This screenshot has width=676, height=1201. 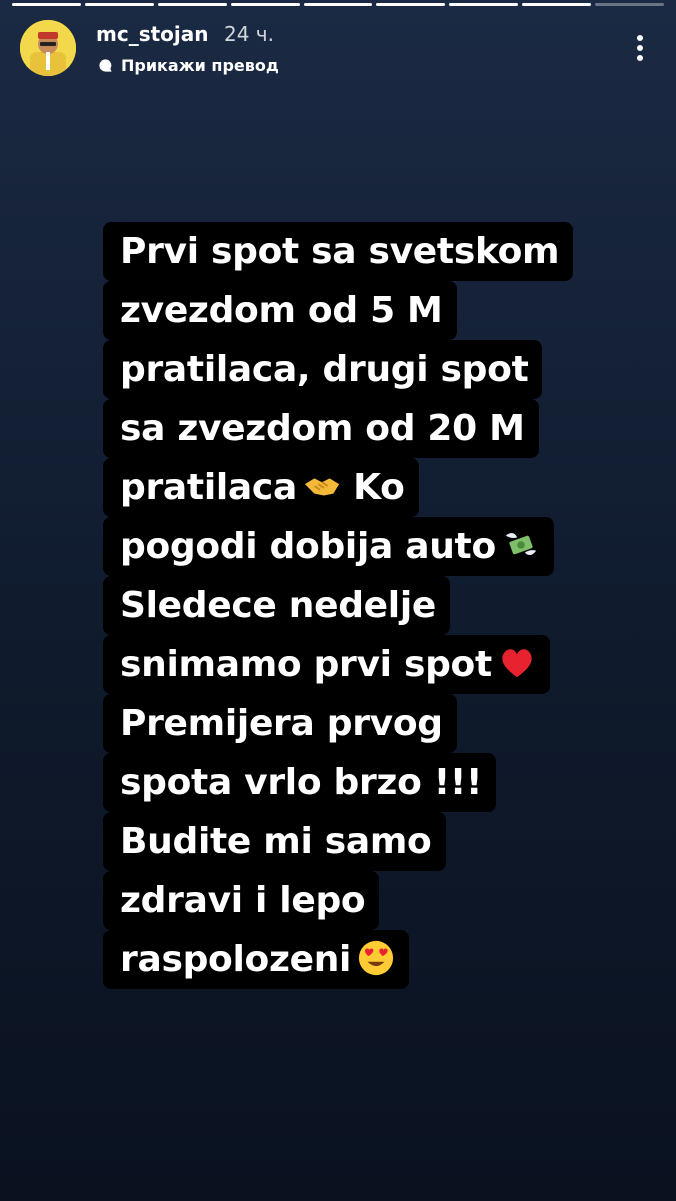 I want to click on caption-text: Prvi spot sa svetskom, so click(x=340, y=251).